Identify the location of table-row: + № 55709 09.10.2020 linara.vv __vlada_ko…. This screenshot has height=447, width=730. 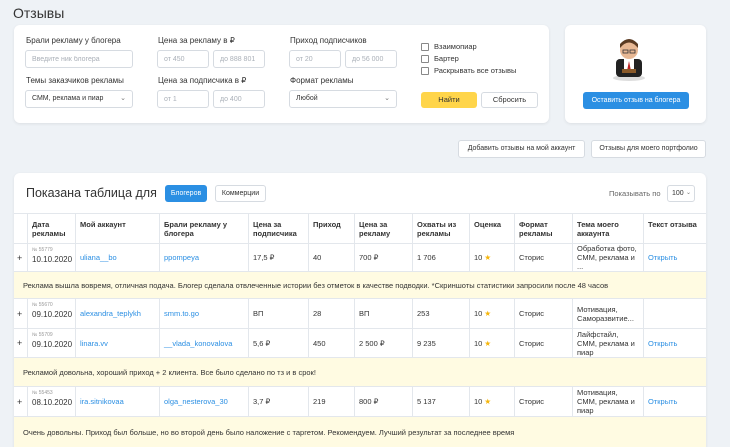
(360, 342).